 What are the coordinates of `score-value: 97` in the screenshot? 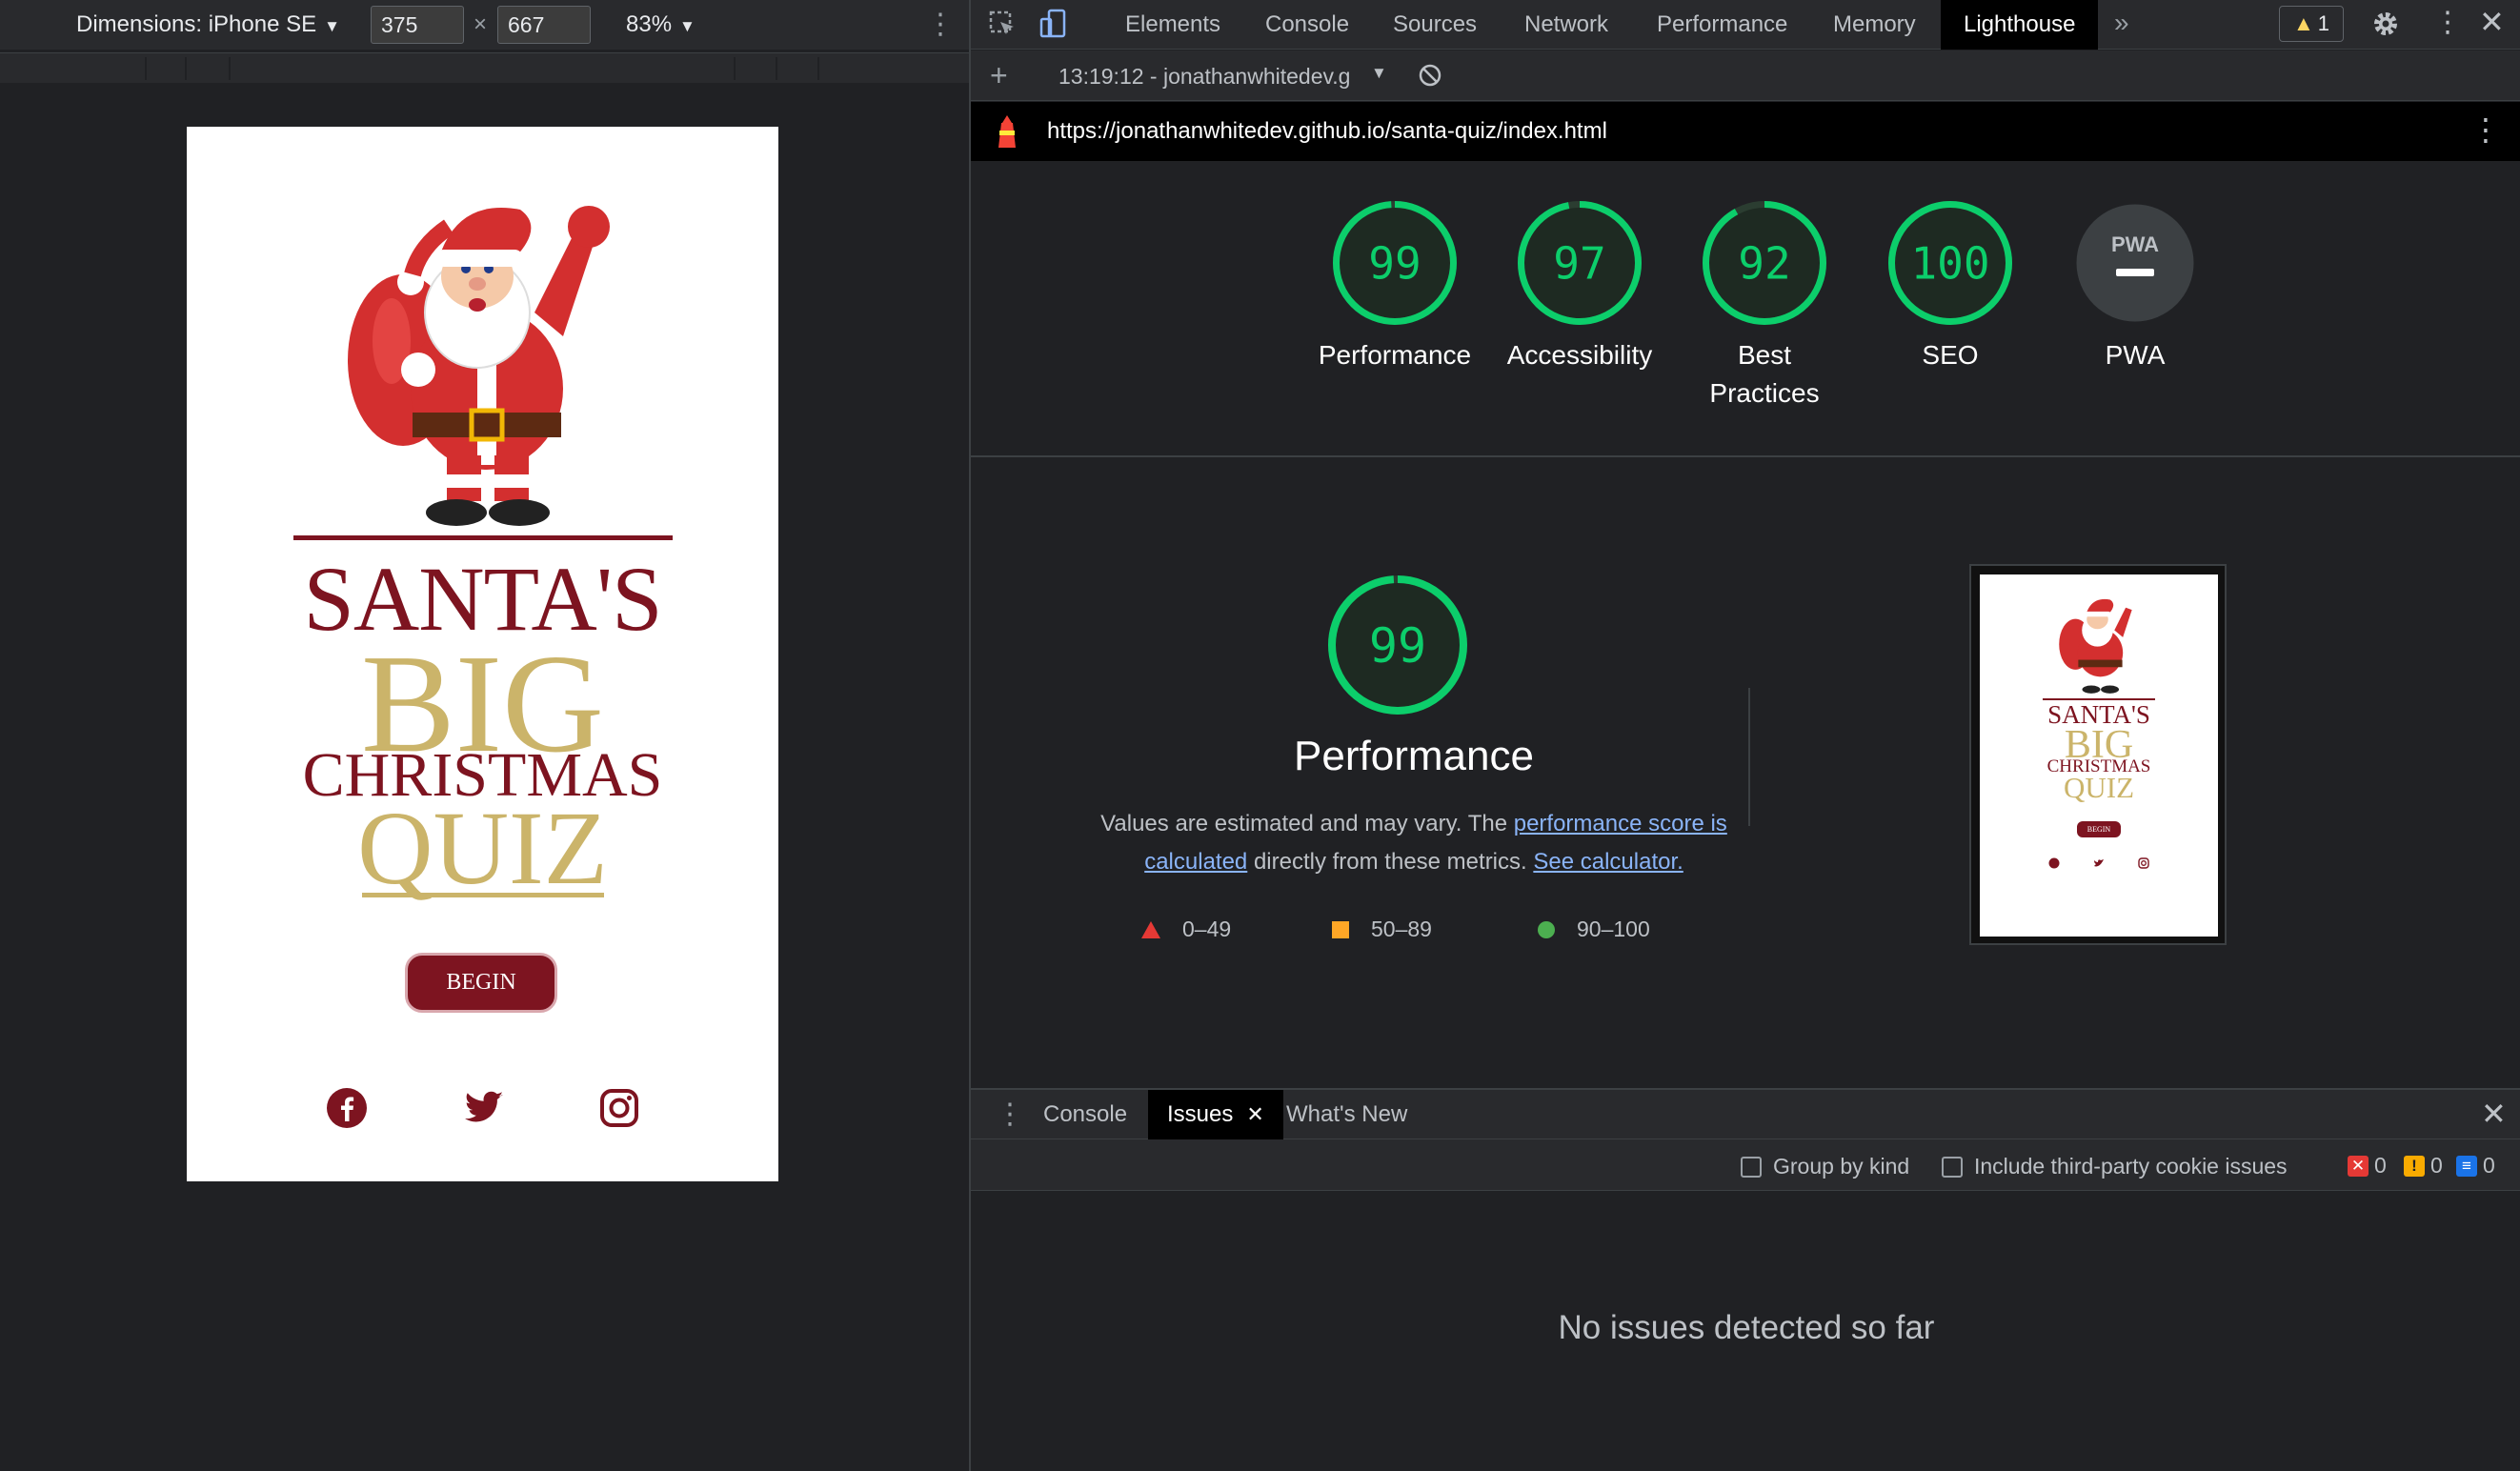 It's located at (1579, 264).